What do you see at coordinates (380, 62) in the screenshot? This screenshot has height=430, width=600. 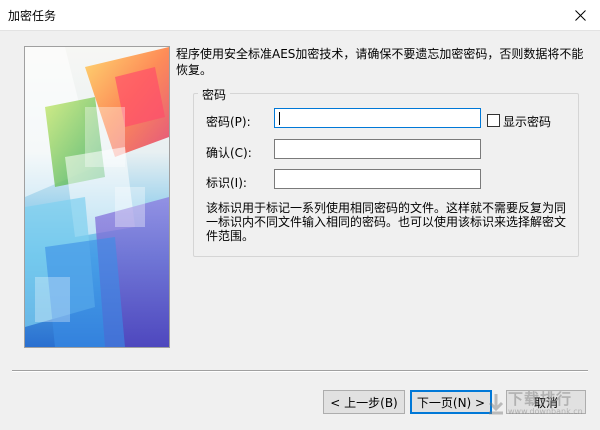 I see `description-text: 程序使用安全标准AES加密技术，请确保不要遗忘加密密码，否则数据将不能恢复。` at bounding box center [380, 62].